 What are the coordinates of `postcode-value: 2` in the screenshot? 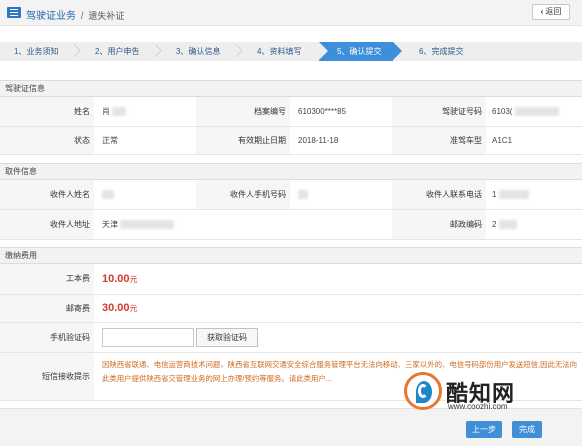 It's located at (494, 224).